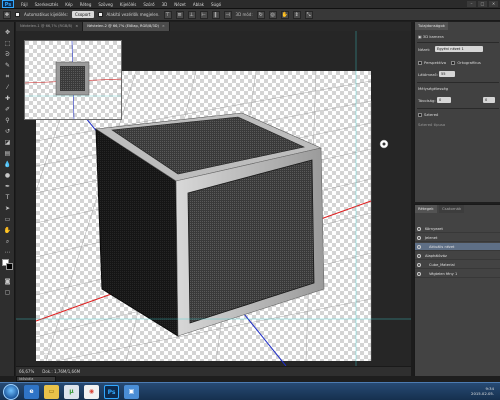  Describe the element at coordinates (7, 131) in the screenshot. I see `history-brush-tool-icon: ↺` at that location.